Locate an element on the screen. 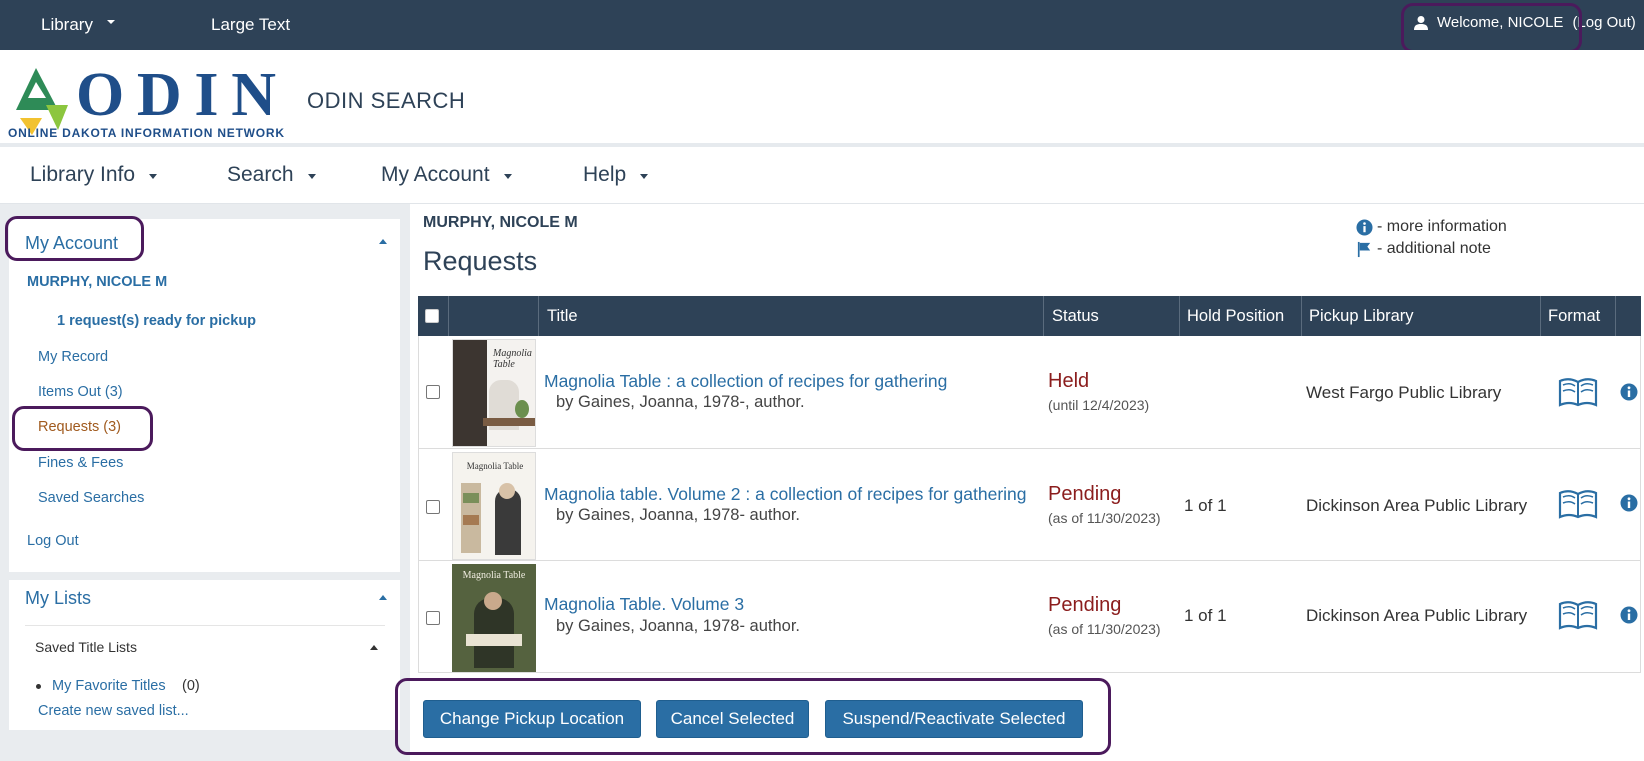 The image size is (1644, 761). my-lists-heading: My Lists is located at coordinates (58, 598).